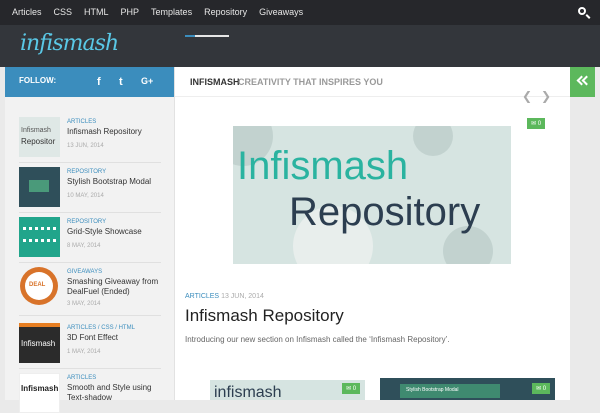  Describe the element at coordinates (121, 82) in the screenshot. I see `twitter-icon: t` at that location.